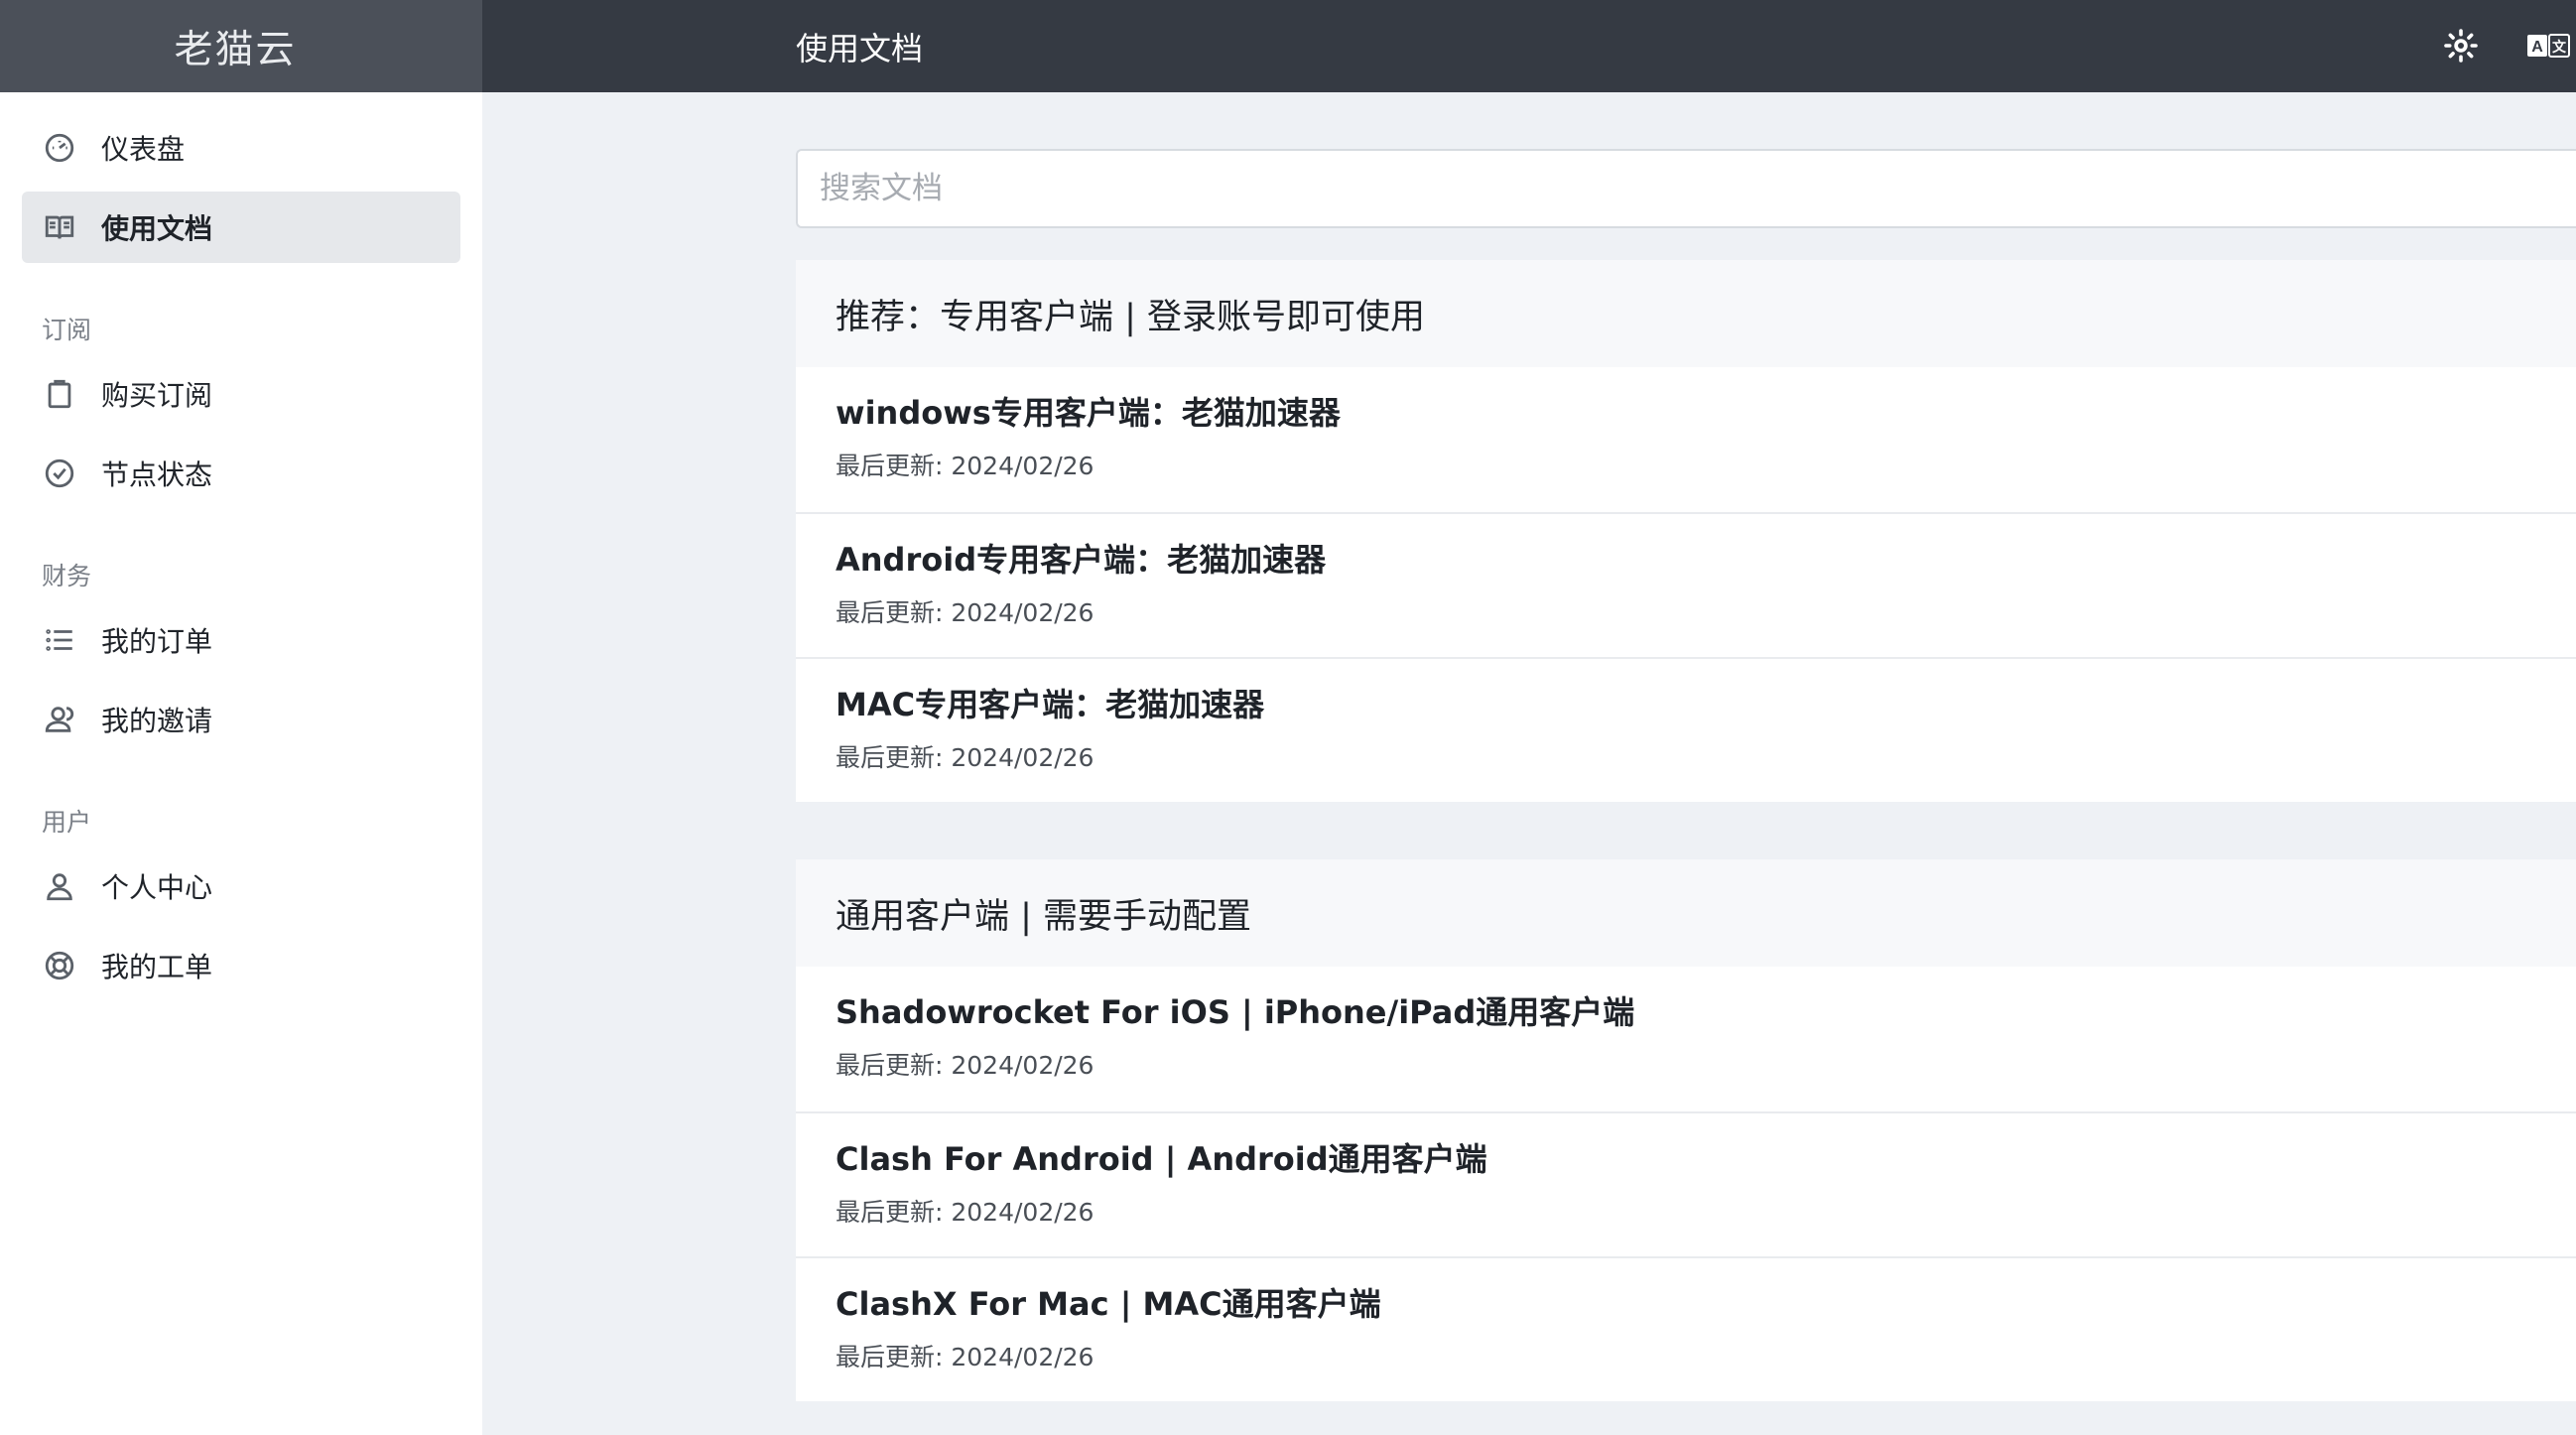  What do you see at coordinates (67, 823) in the screenshot?
I see `nav-group-user: 用户` at bounding box center [67, 823].